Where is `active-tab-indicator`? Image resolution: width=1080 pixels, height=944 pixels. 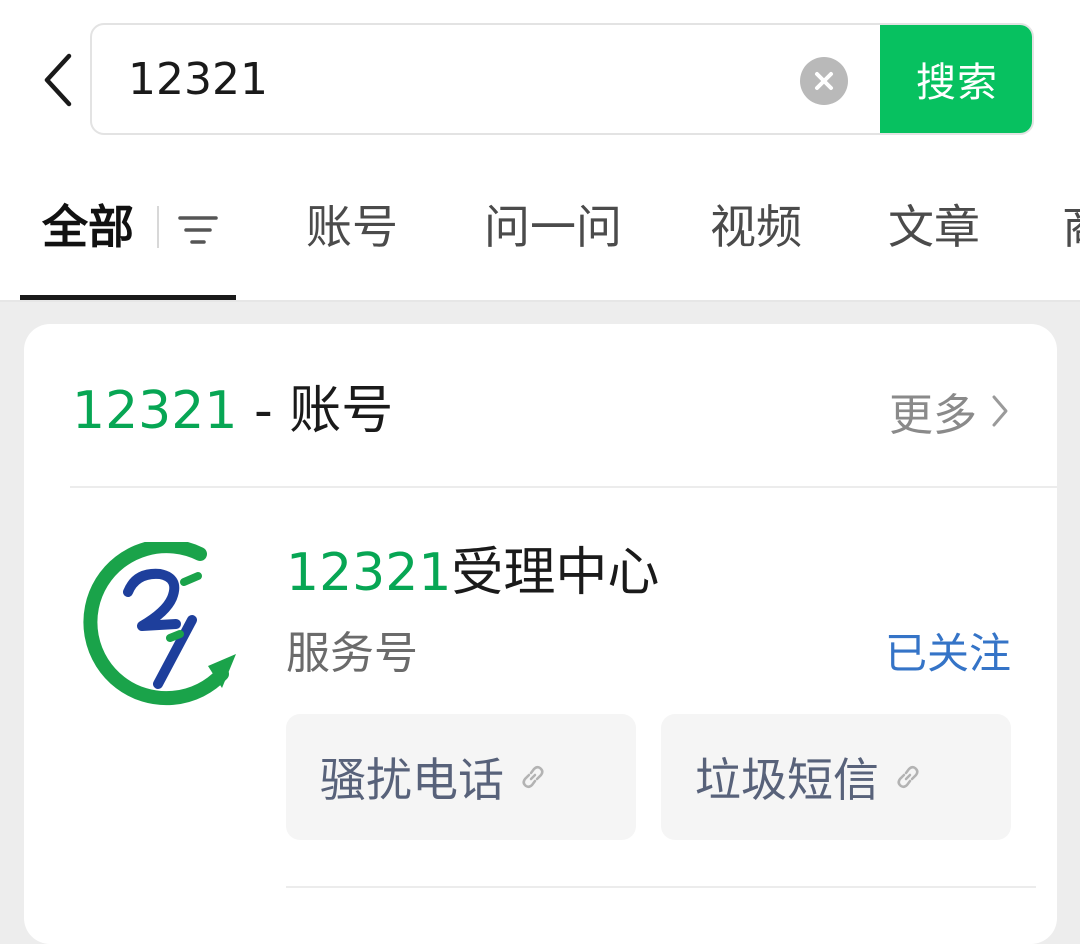
active-tab-indicator is located at coordinates (128, 297).